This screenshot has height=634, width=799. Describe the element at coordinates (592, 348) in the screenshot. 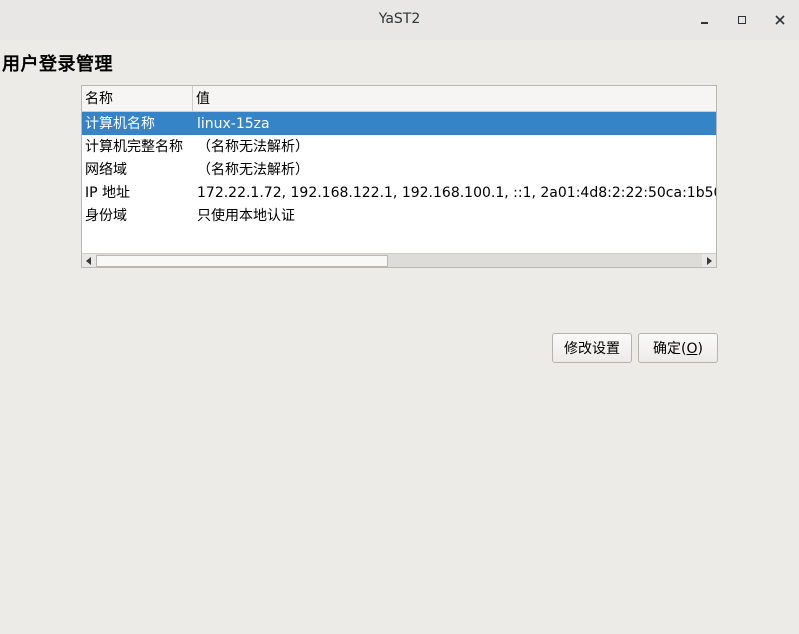

I see `modify-settings-button: 修改设置` at that location.